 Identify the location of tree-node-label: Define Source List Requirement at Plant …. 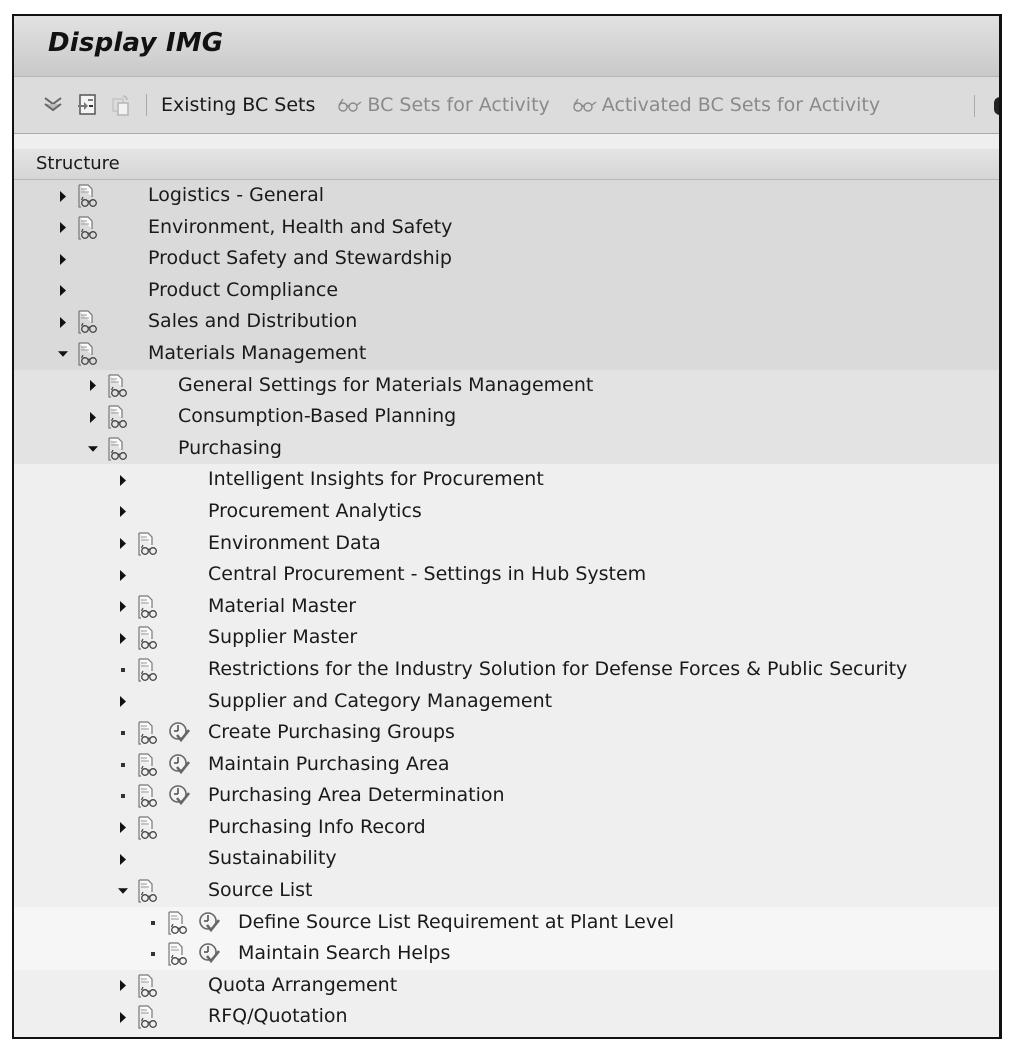
(456, 922).